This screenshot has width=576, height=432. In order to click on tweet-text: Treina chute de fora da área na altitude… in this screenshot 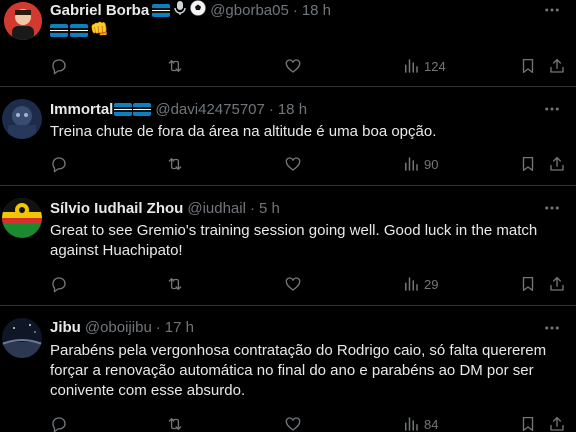, I will do `click(243, 131)`.